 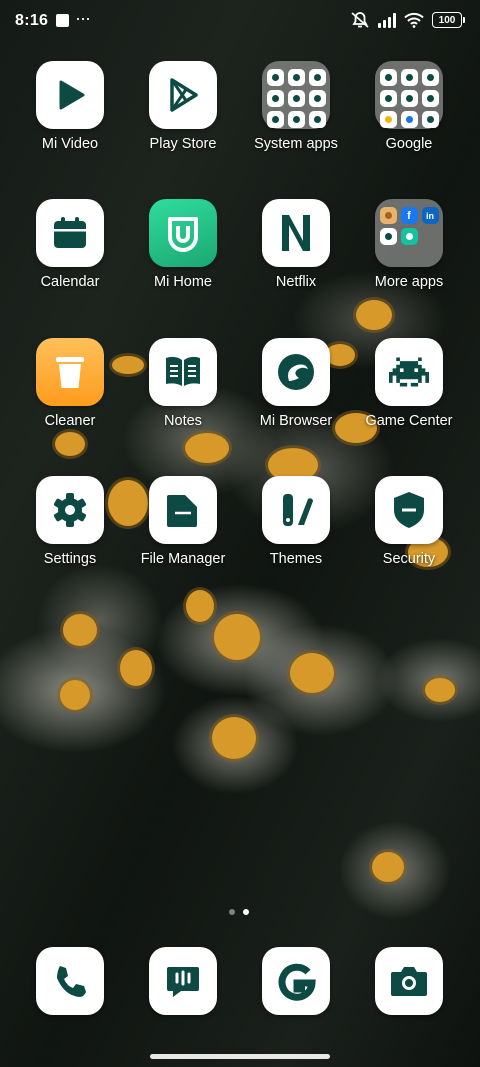 I want to click on play-store-icon, so click(x=184, y=95).